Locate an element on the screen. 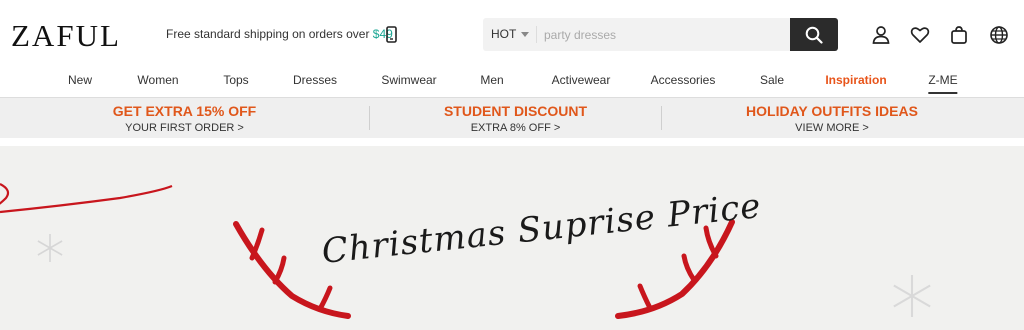  promo-extra-off: GET EXTRA 15% OFF YOUR FIRST ORDER > is located at coordinates (184, 118).